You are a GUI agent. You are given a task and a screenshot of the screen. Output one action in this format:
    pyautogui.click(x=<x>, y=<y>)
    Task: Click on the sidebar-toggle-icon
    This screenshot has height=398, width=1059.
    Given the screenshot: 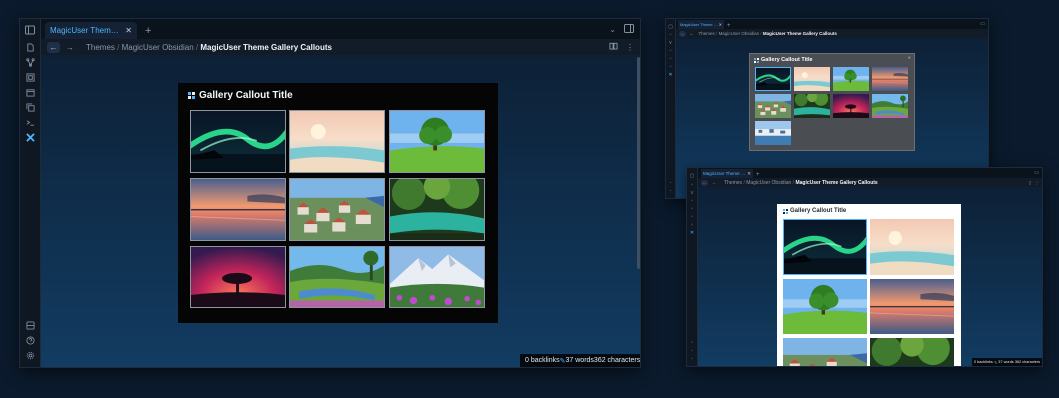 What is the action you would take?
    pyautogui.click(x=30, y=29)
    